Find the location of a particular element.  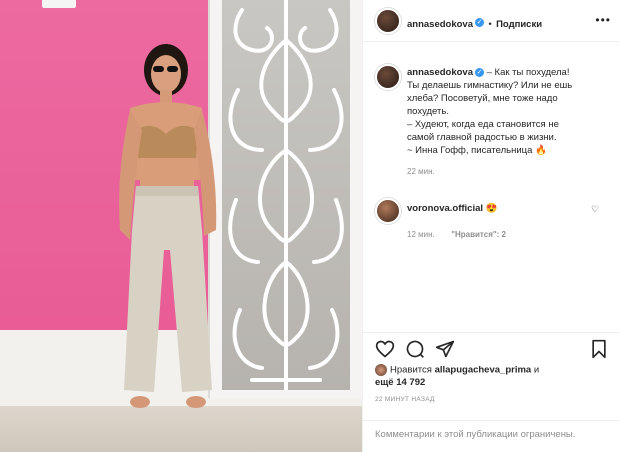

verified-badge-icon: ✓ is located at coordinates (479, 23).